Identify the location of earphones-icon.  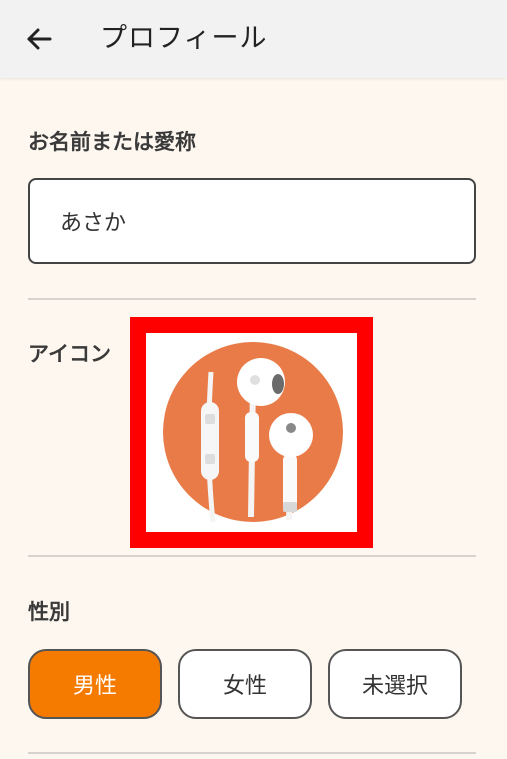
(253, 432).